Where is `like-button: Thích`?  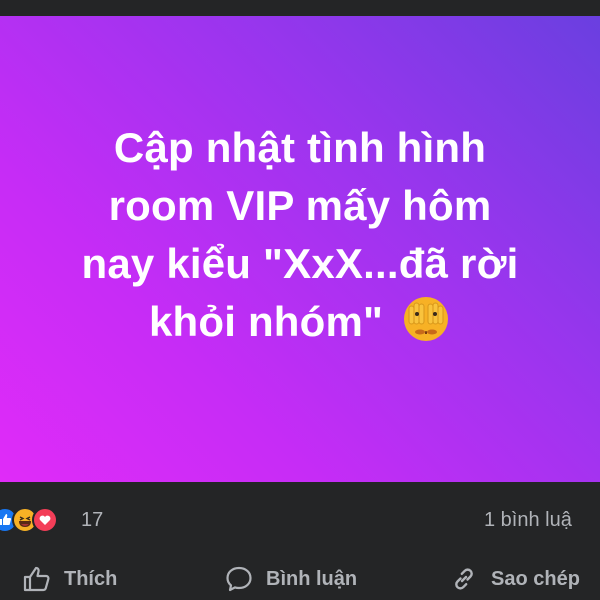 like-button: Thích is located at coordinates (69, 579).